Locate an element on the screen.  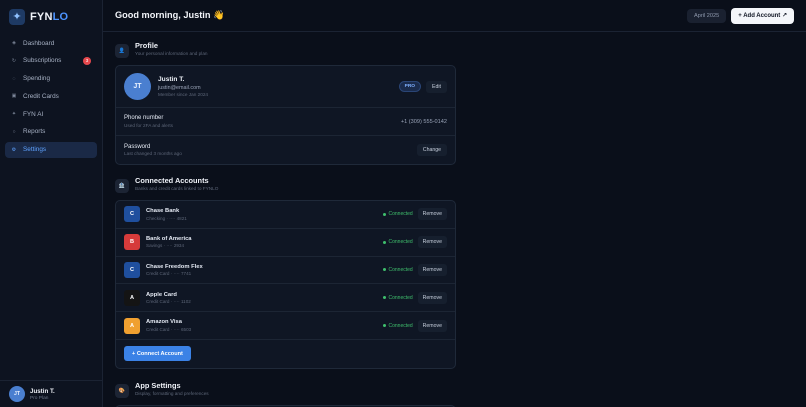
logo-text: FYNLO is located at coordinates (49, 17).